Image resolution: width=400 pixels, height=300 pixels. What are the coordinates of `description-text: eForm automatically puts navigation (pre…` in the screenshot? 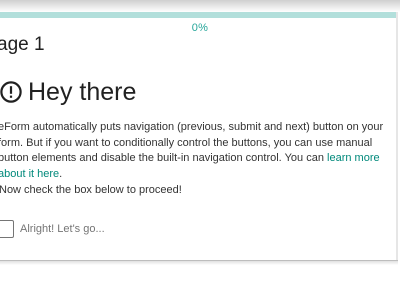 It's located at (192, 142).